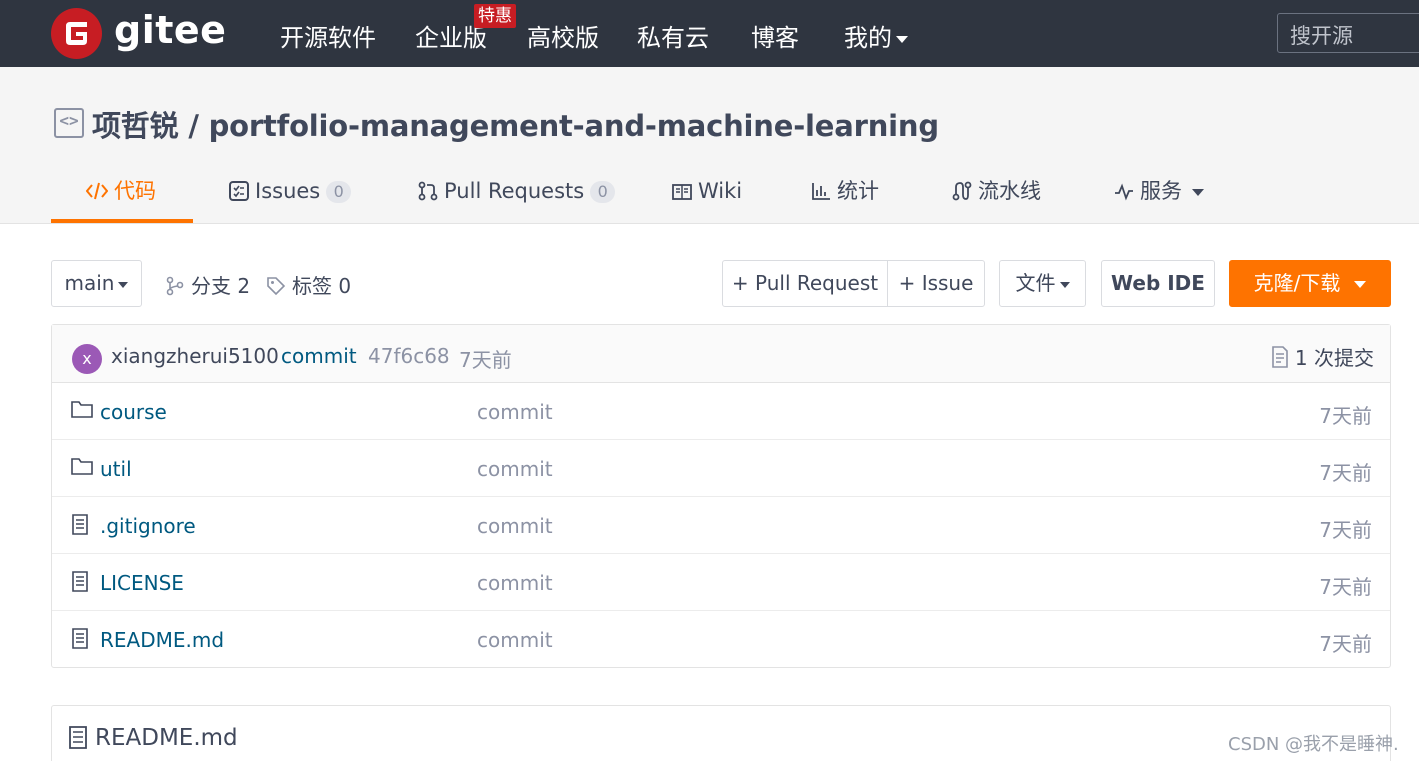 This screenshot has height=761, width=1419. What do you see at coordinates (1334, 358) in the screenshot?
I see `commit-count-label: 1 次提交` at bounding box center [1334, 358].